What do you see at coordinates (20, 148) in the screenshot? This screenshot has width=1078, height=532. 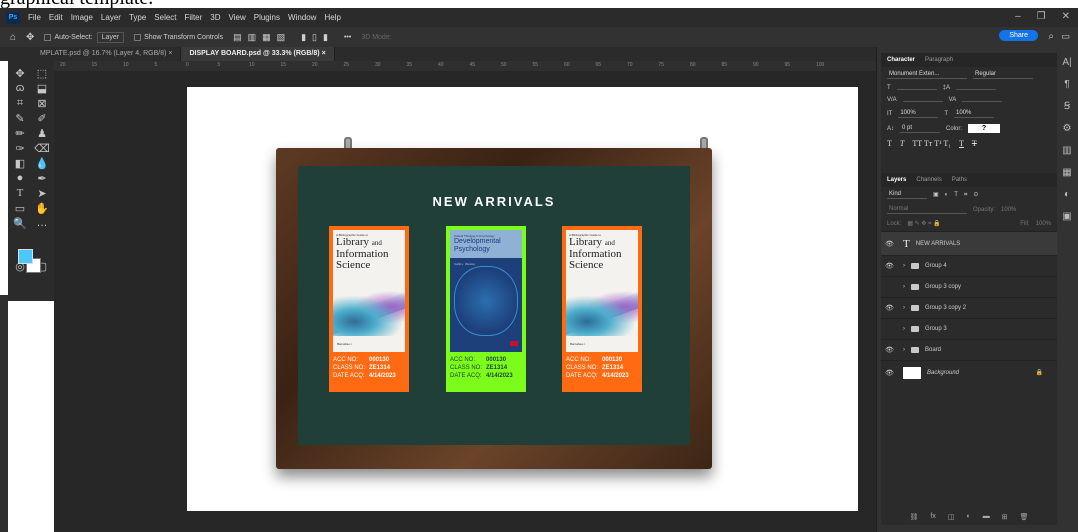 I see `history-brush-icon: ✑` at bounding box center [20, 148].